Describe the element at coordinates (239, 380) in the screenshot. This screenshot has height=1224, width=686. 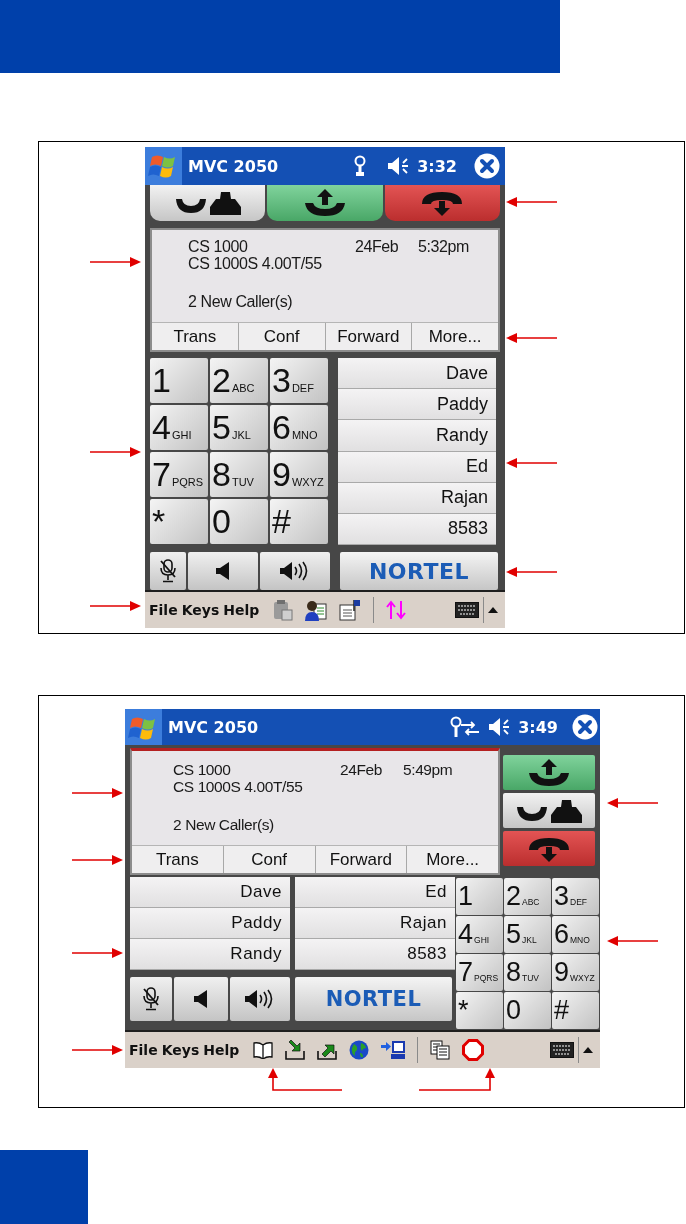
I see `keypad-key: 2ABC` at that location.